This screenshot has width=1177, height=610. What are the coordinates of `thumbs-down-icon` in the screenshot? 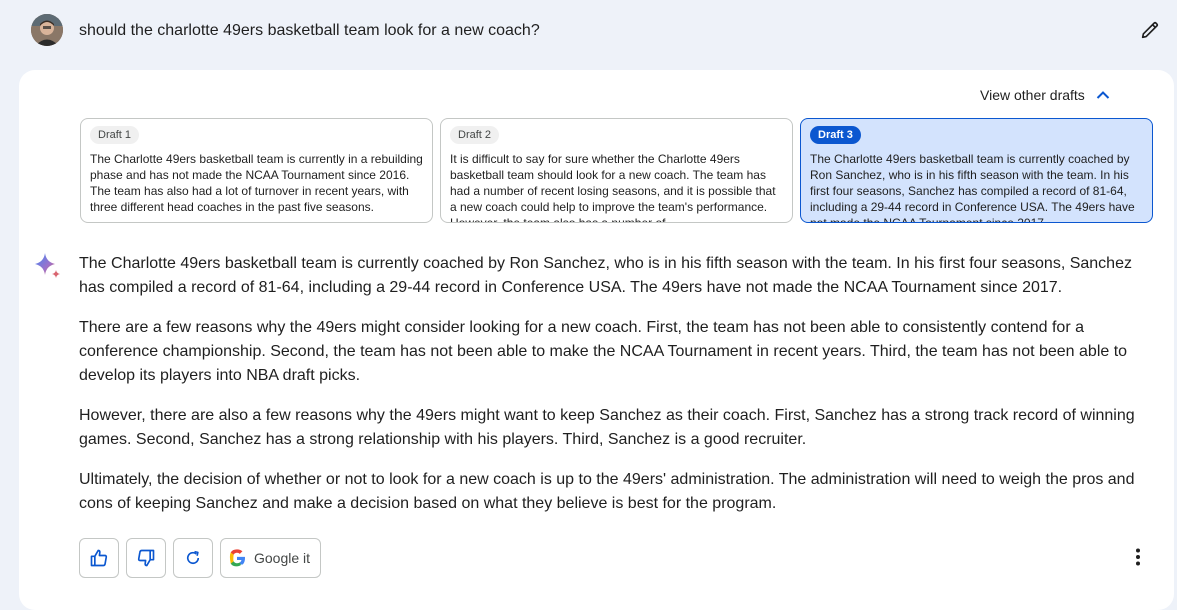 It's located at (146, 558).